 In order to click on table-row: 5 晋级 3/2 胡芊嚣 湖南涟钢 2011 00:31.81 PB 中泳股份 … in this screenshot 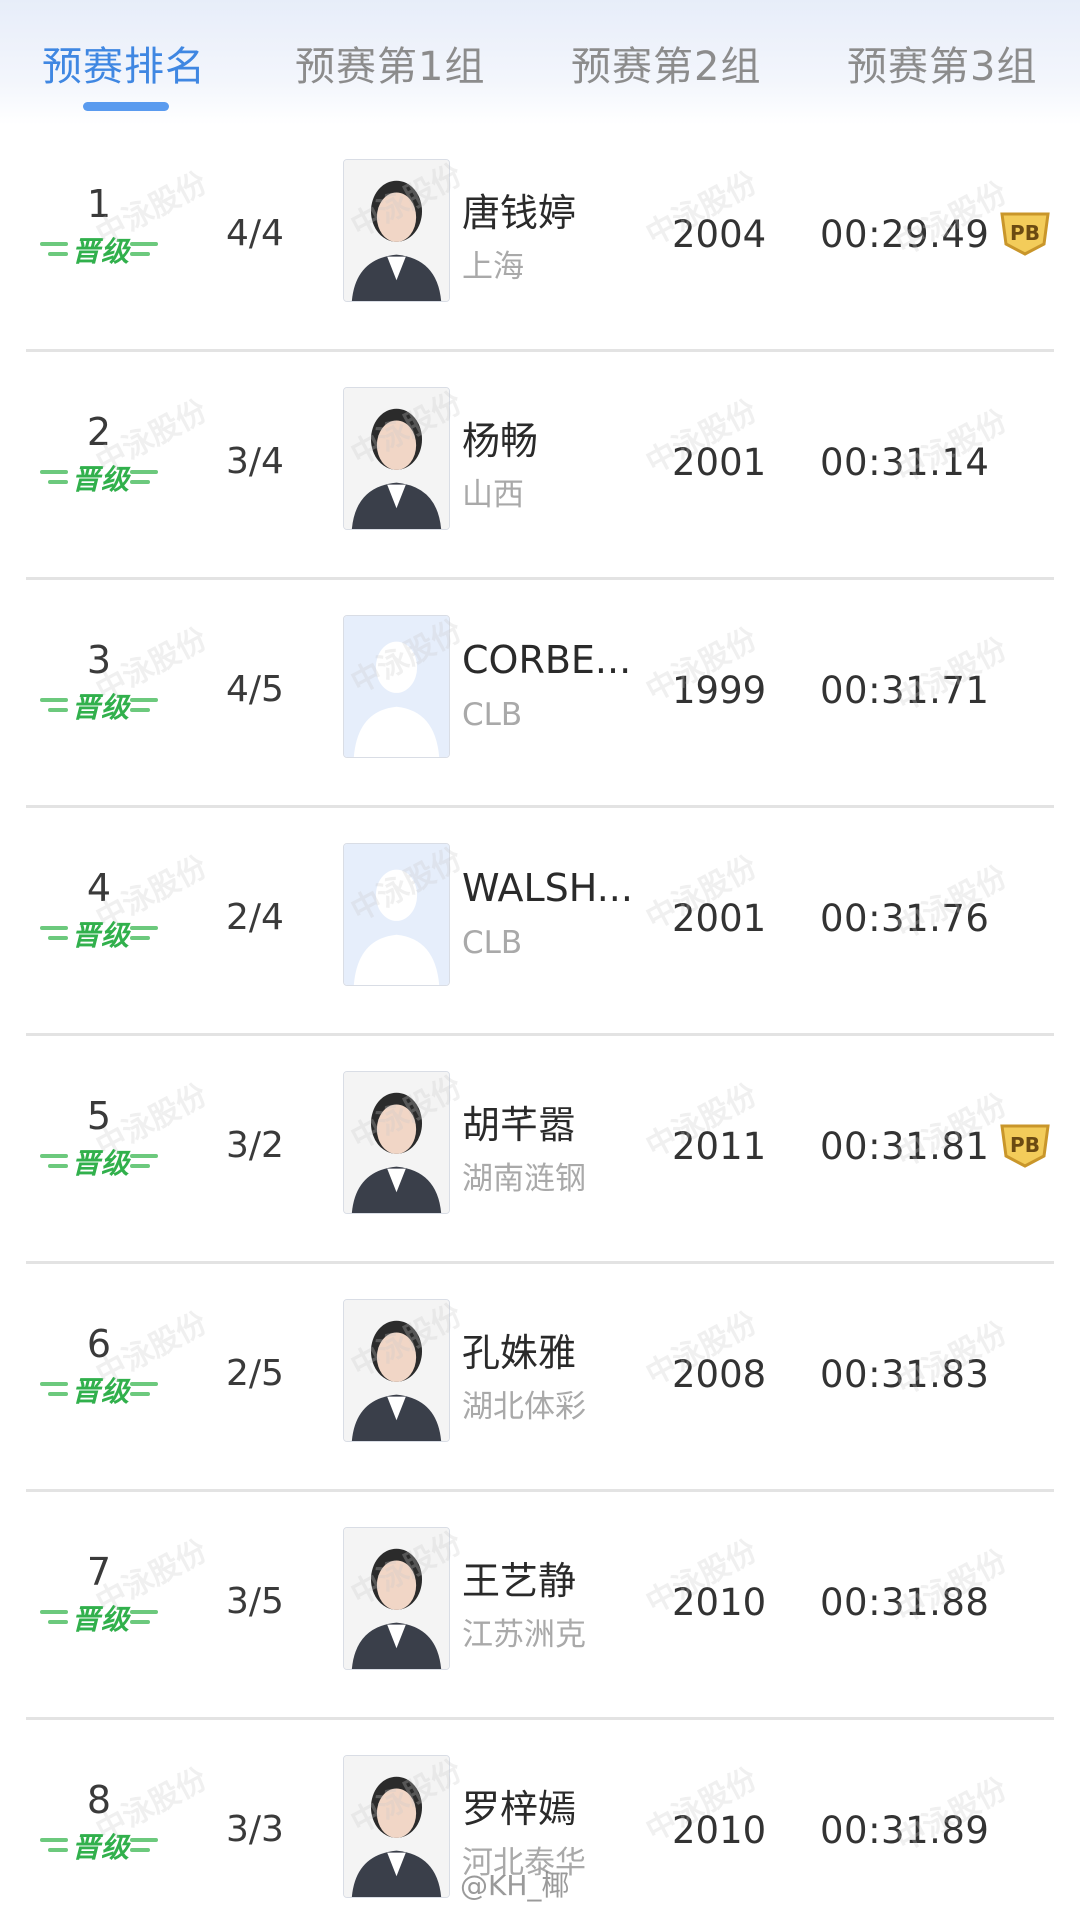, I will do `click(540, 1150)`.